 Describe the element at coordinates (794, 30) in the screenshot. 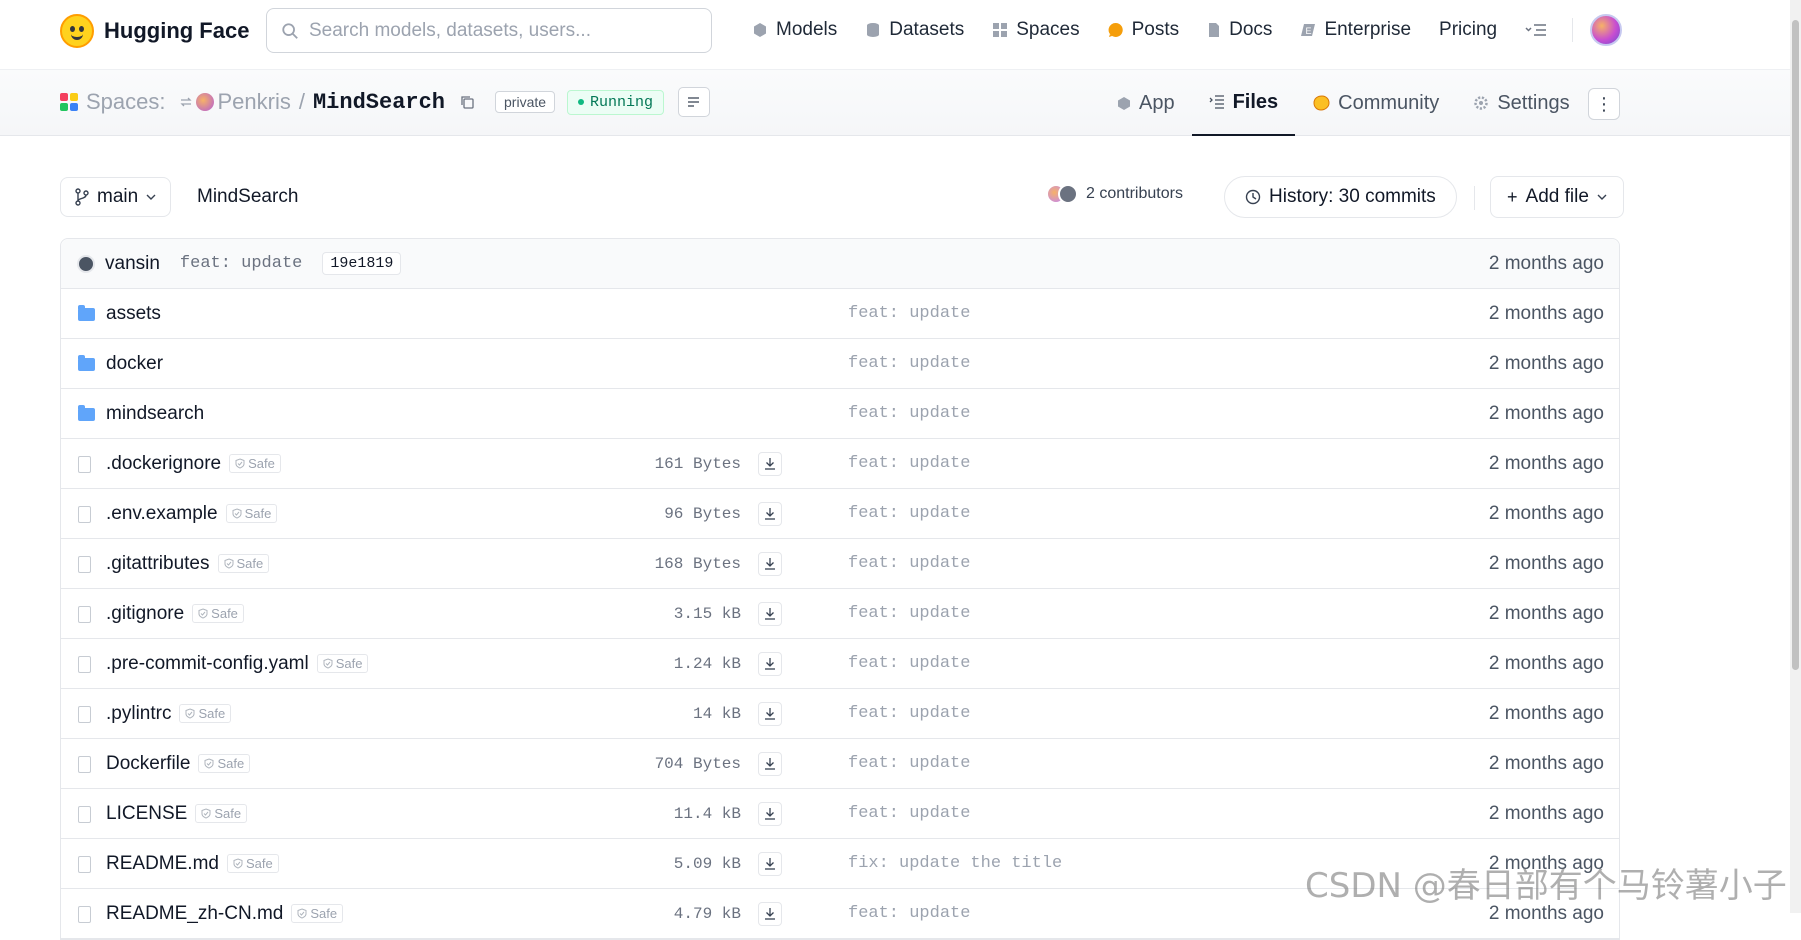

I see `nav-models: Models` at that location.